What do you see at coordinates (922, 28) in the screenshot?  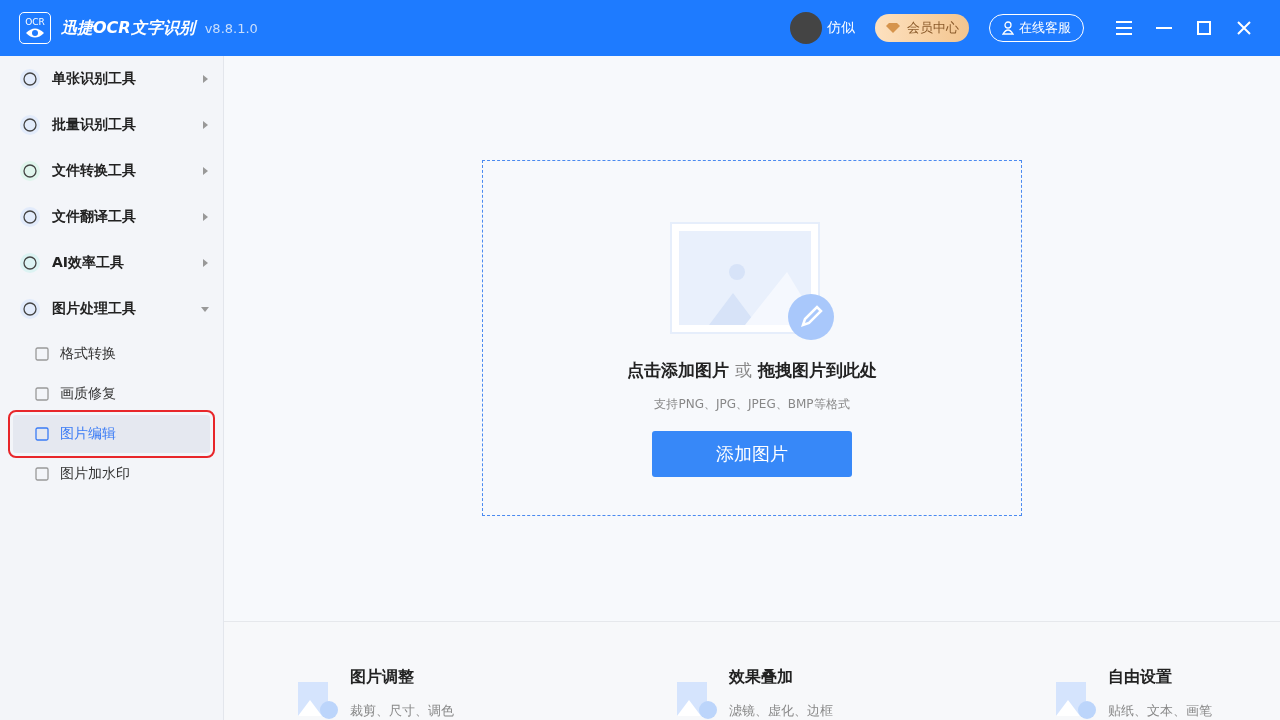 I see `vip-button: 会员中心` at bounding box center [922, 28].